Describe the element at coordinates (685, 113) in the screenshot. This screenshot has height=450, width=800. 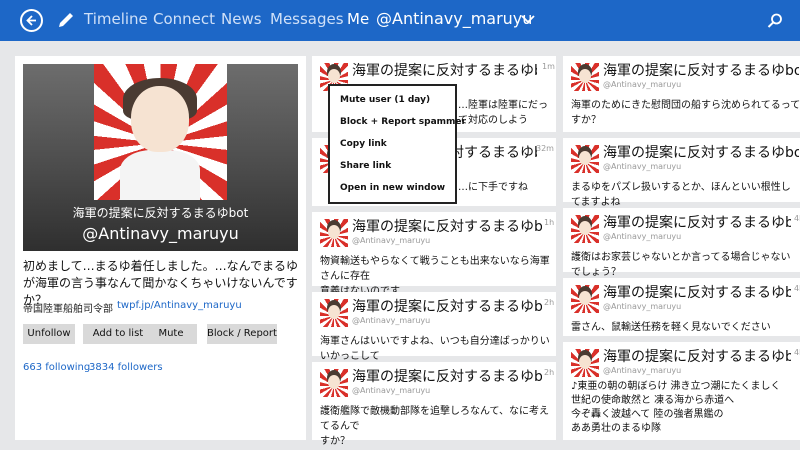
I see `tweet-text: 海軍のためにきた慰問団の船すら沈められてるってどういうことで すか？` at that location.